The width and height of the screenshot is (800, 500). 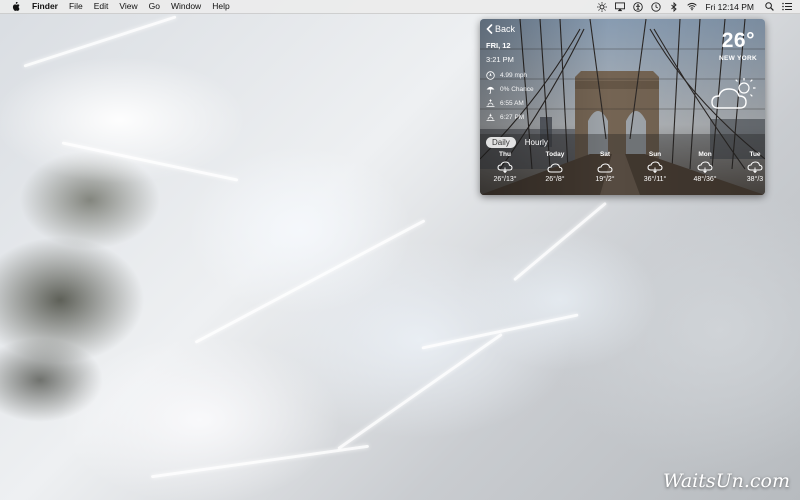 I want to click on umbrella-icon, so click(x=490, y=89).